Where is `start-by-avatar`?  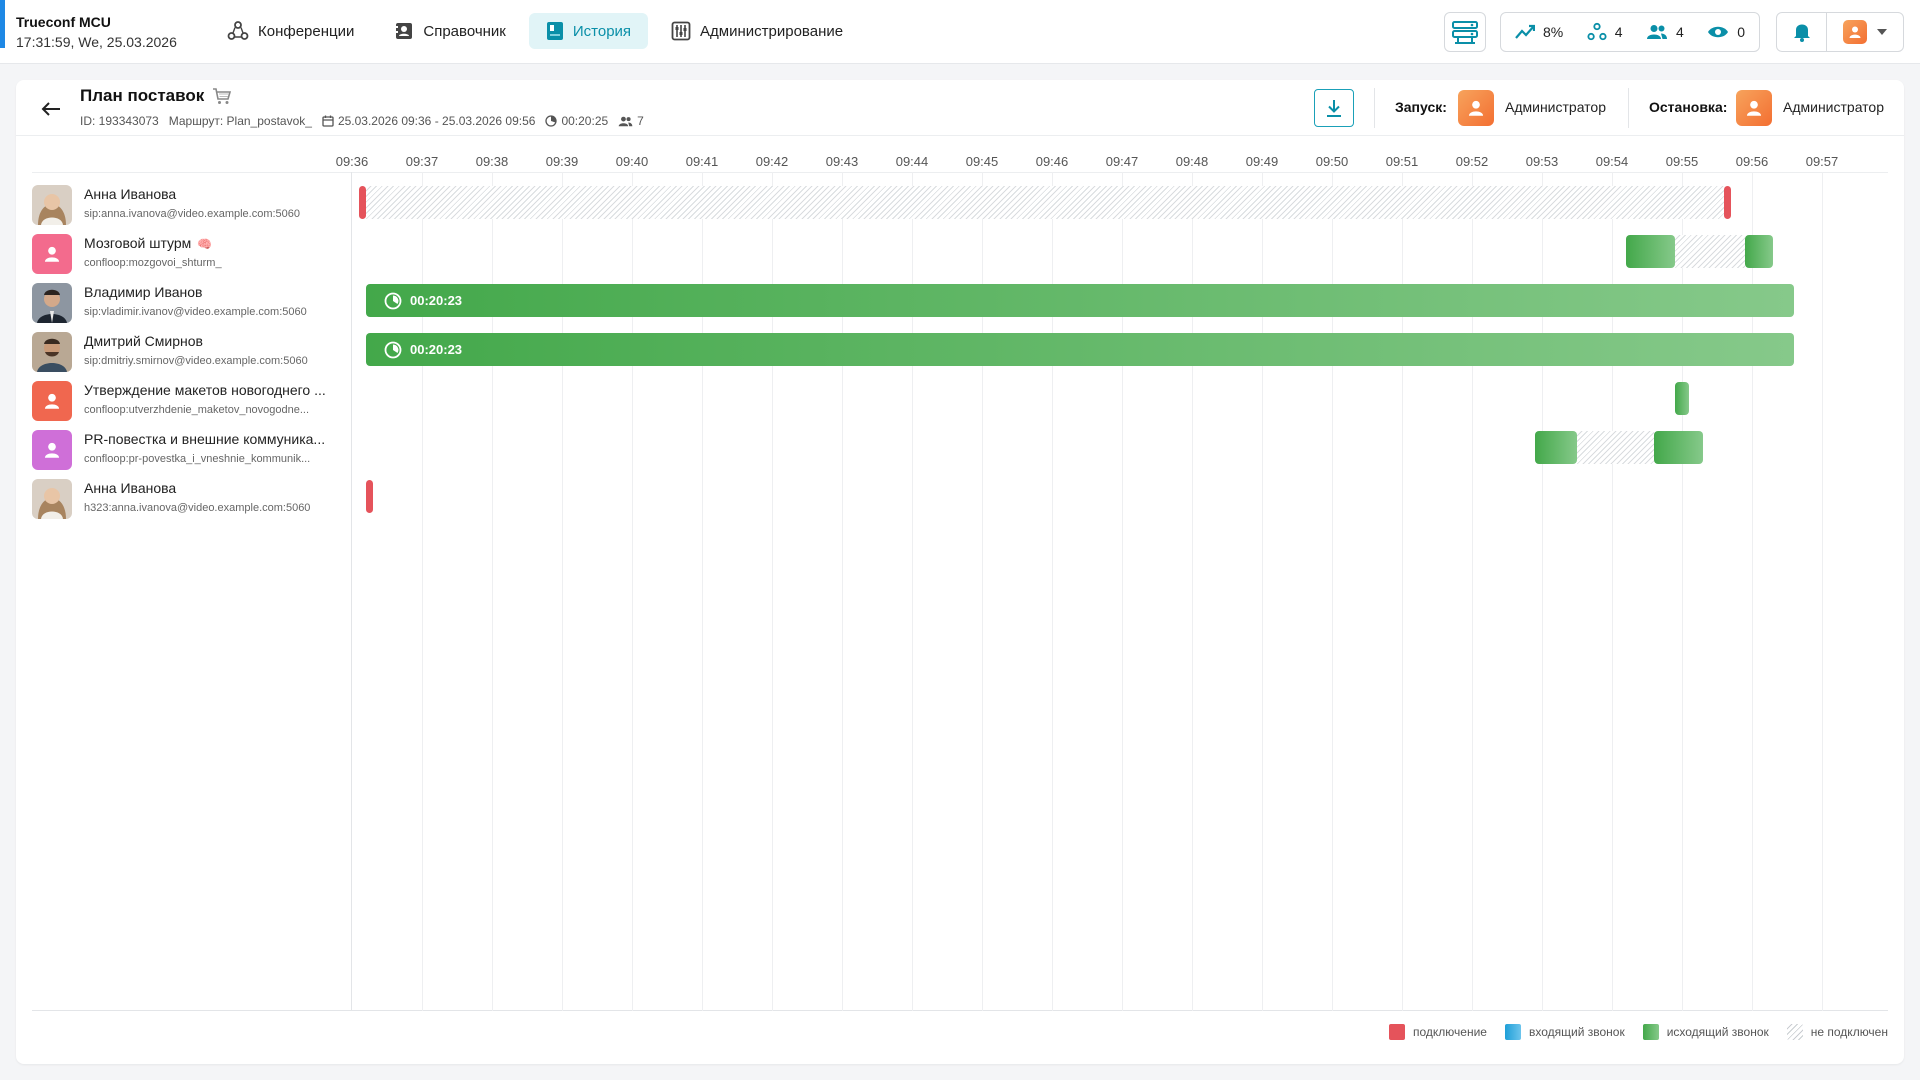
start-by-avatar is located at coordinates (1476, 108).